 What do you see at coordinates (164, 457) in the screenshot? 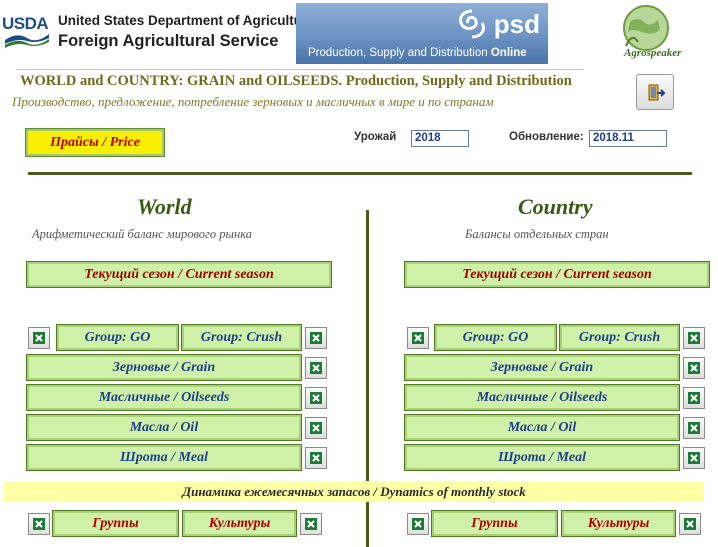
I see `world-meal-button: Шрота / Meal` at bounding box center [164, 457].